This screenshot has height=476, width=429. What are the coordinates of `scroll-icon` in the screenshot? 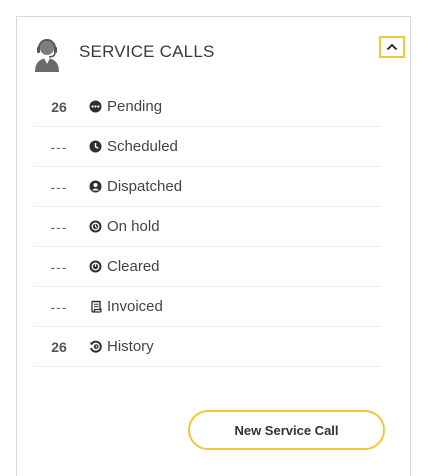 It's located at (96, 306).